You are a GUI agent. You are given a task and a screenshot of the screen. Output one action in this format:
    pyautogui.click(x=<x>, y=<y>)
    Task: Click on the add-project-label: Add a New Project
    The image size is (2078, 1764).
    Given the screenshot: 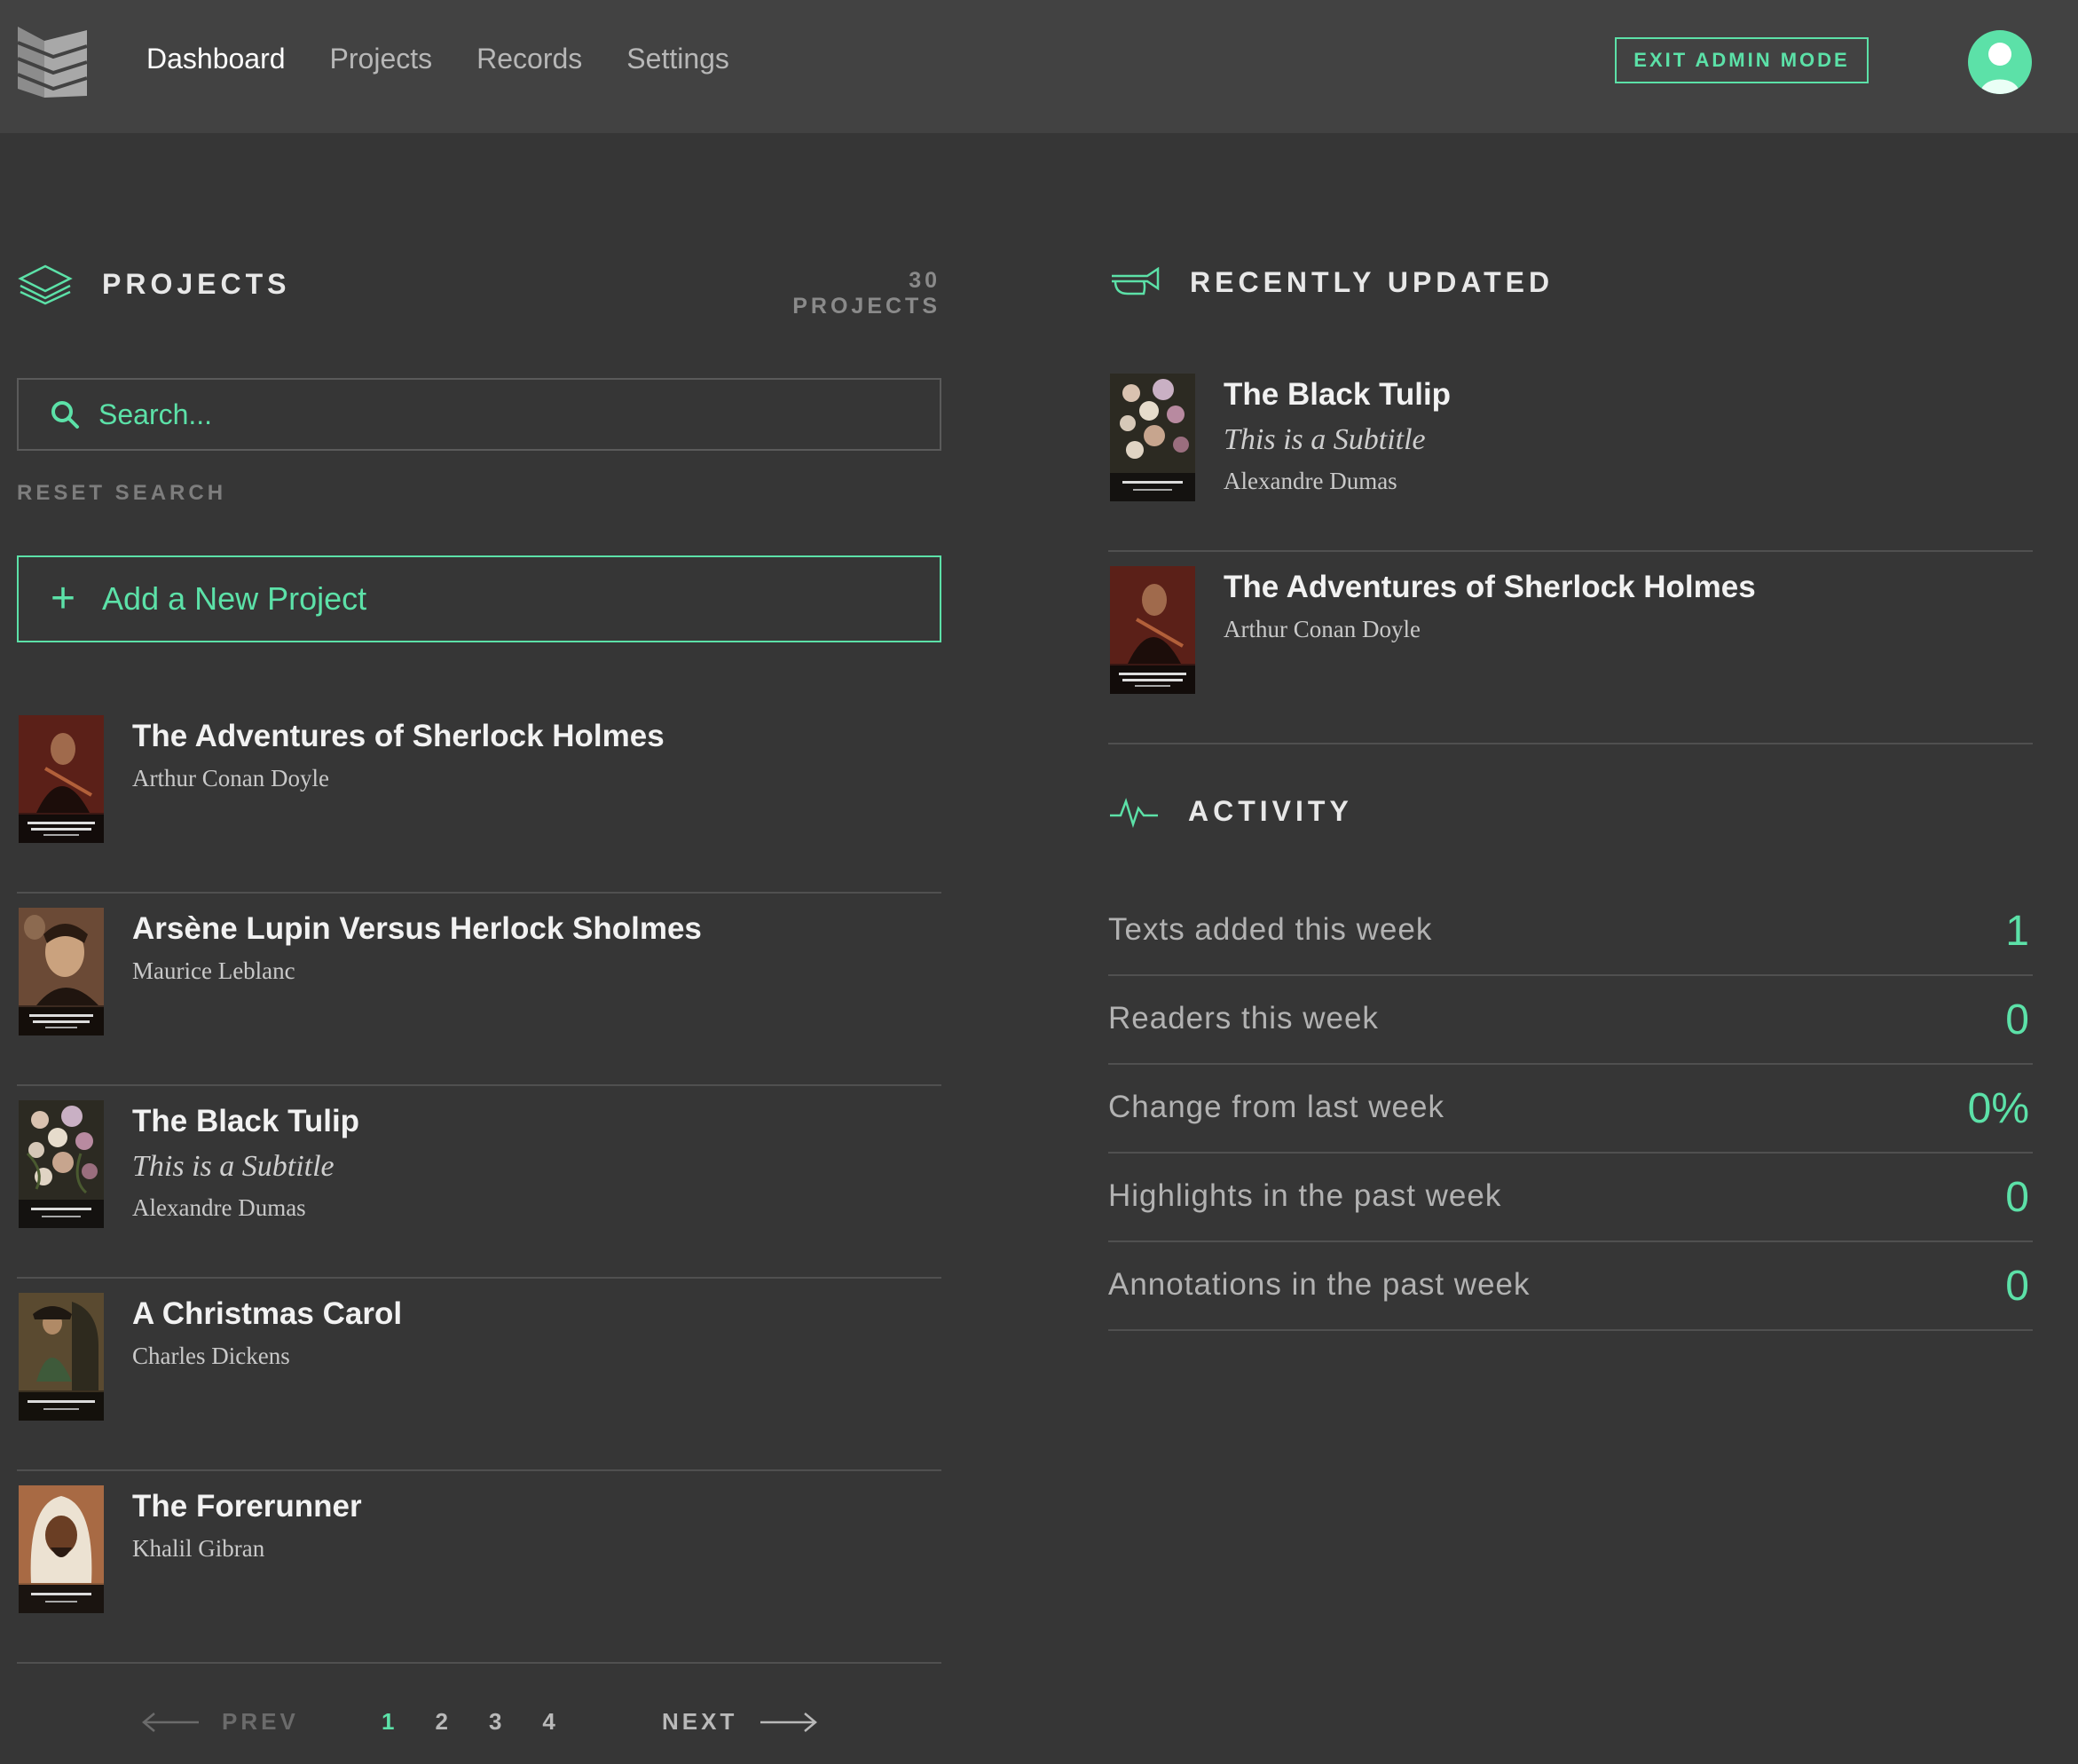 What is the action you would take?
    pyautogui.click(x=234, y=598)
    